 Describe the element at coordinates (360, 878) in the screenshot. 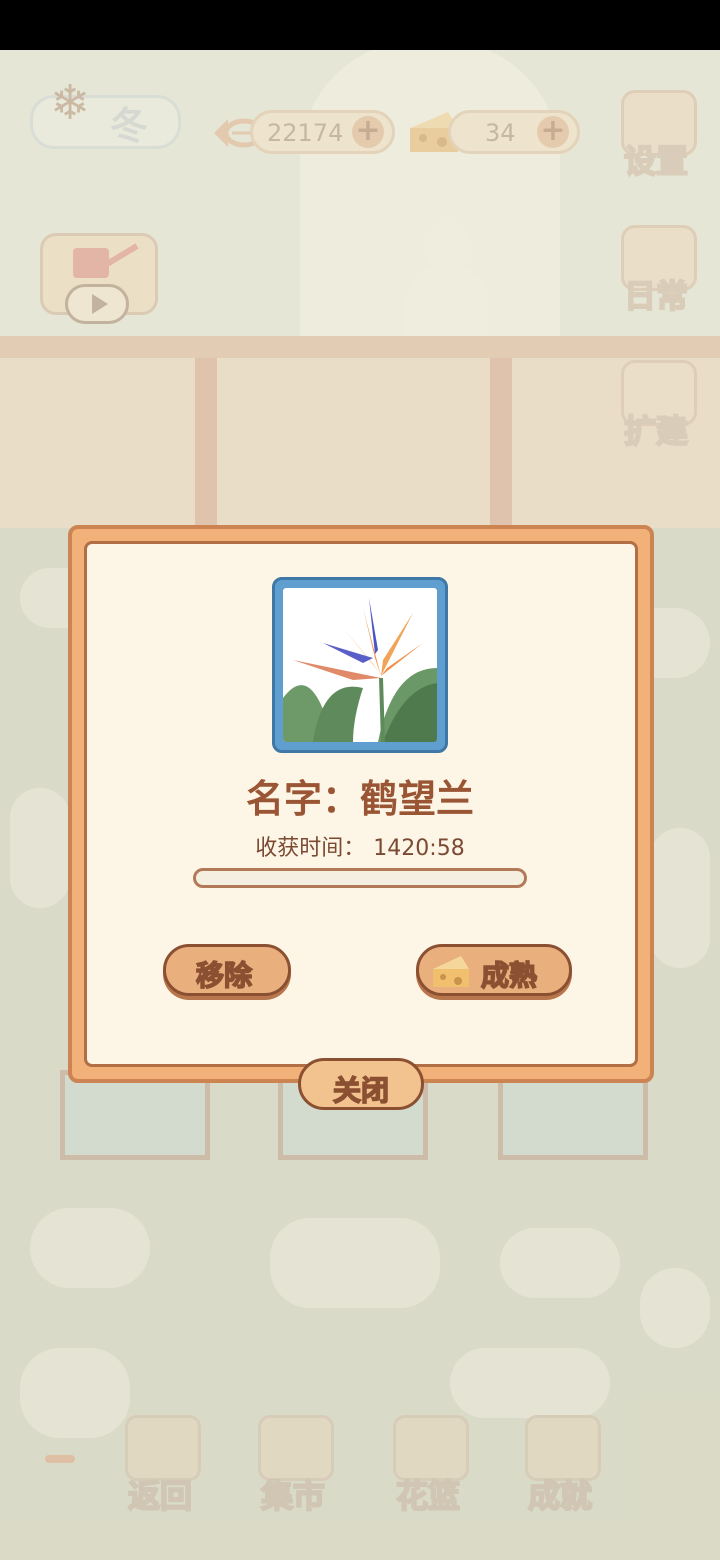

I see `growth-progress-bar` at that location.